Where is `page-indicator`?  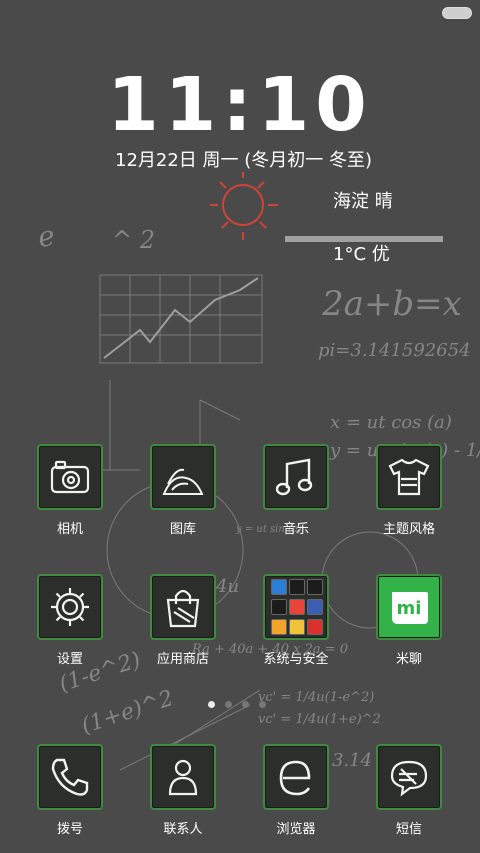 page-indicator is located at coordinates (237, 704).